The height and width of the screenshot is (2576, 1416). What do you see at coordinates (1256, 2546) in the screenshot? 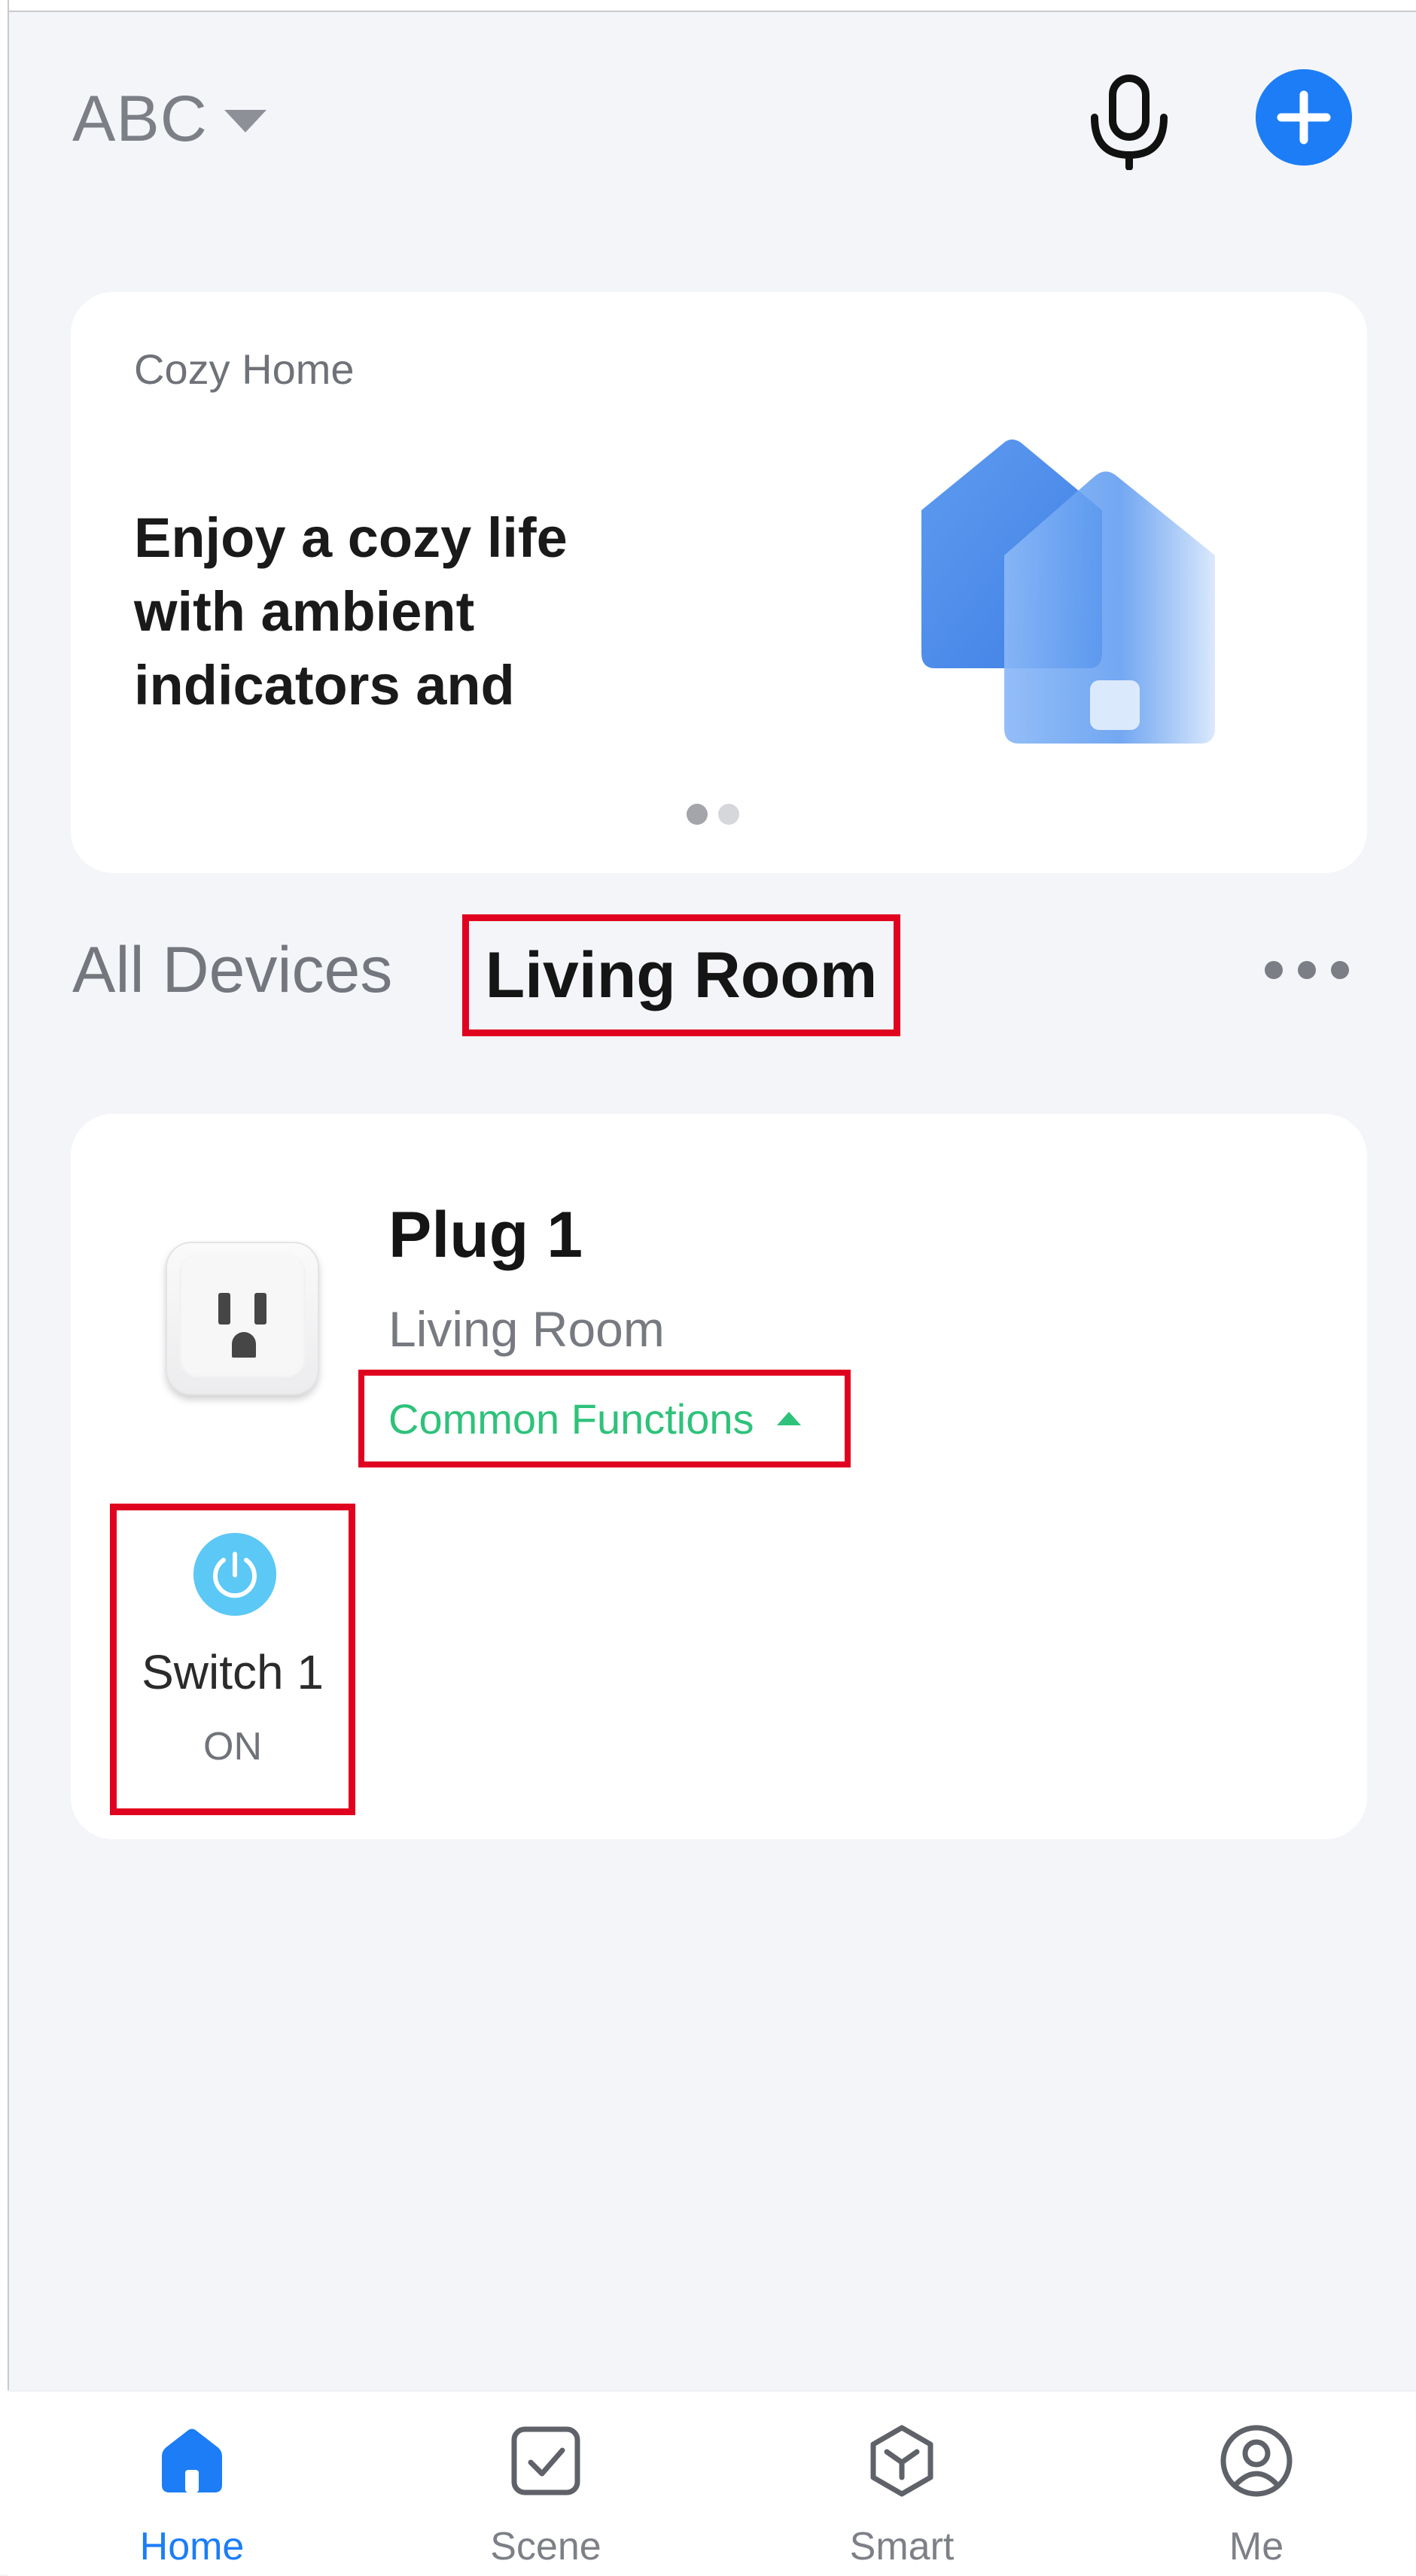
I see `nav-label: Me` at bounding box center [1256, 2546].